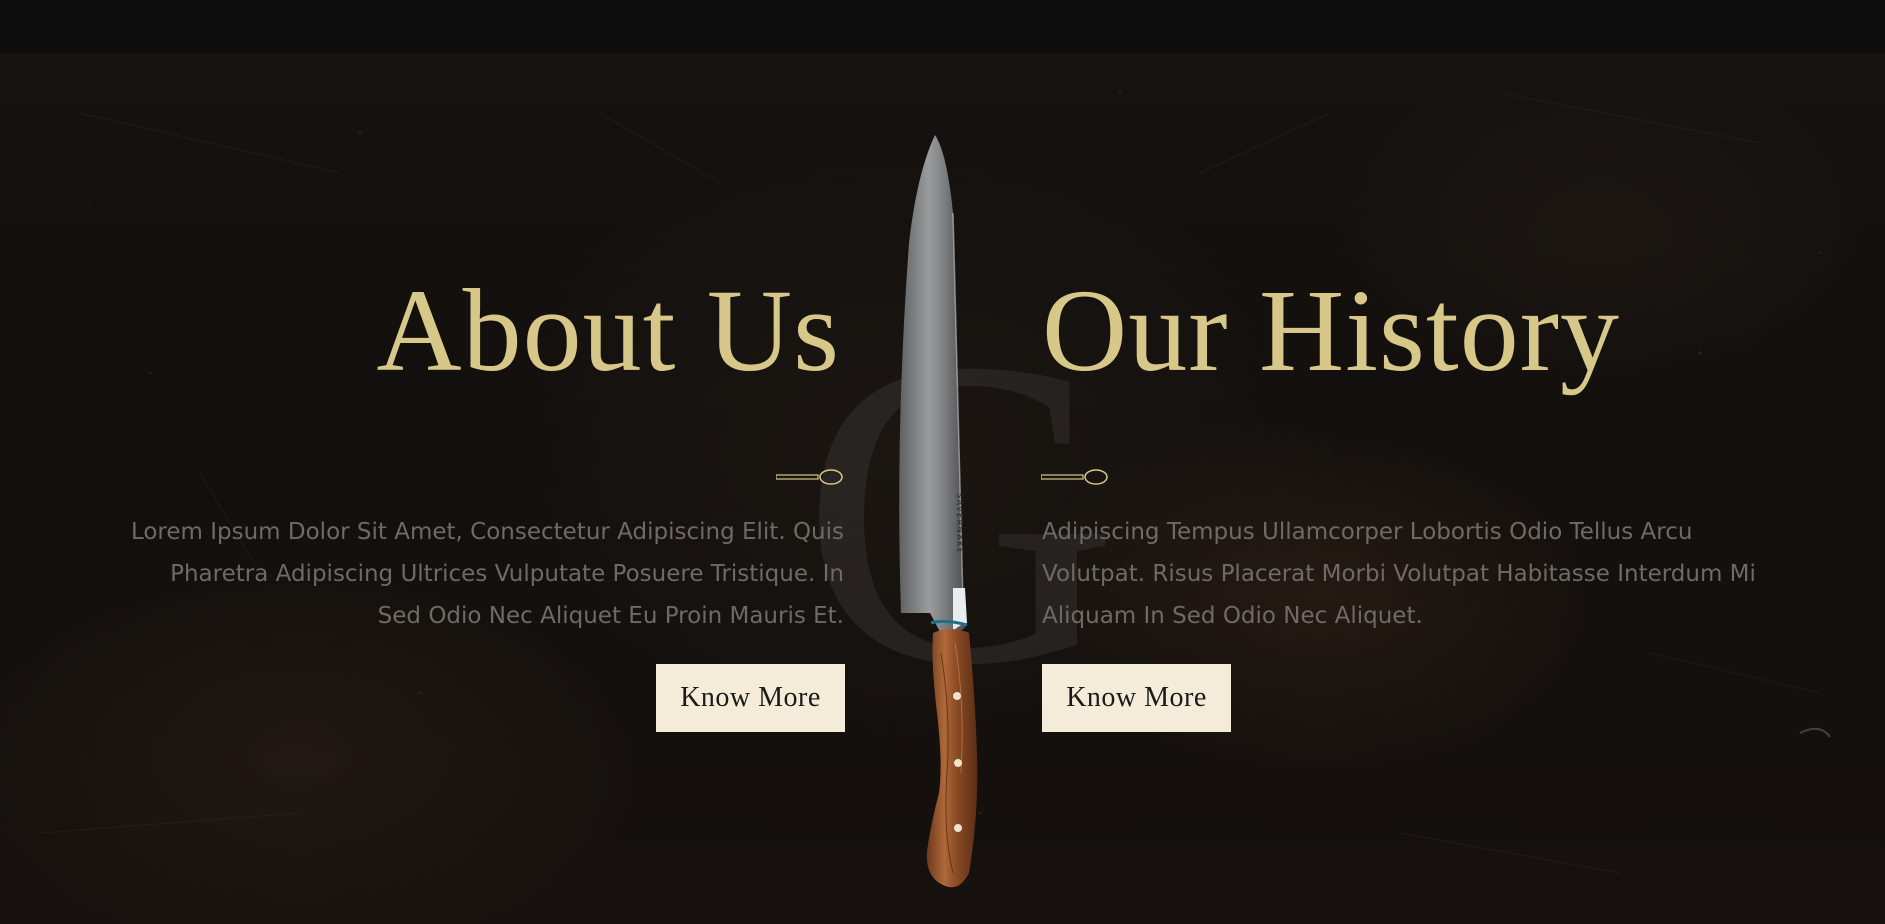 The width and height of the screenshot is (1885, 924). Describe the element at coordinates (1136, 698) in the screenshot. I see `history-know-more-button: Know More` at that location.